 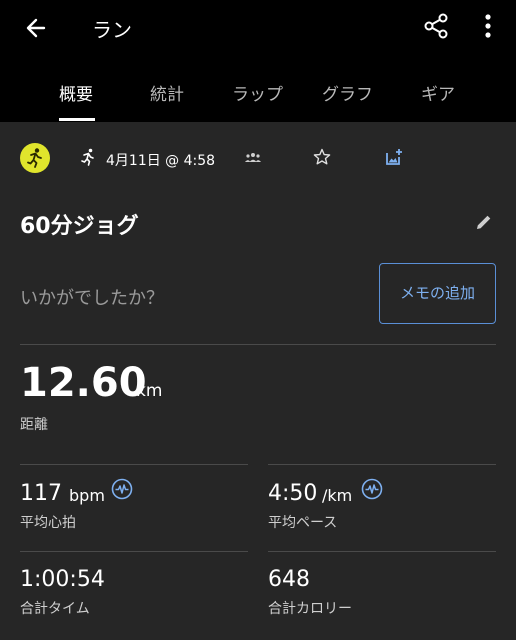 I want to click on tab-overview: 概要, so click(x=76, y=92).